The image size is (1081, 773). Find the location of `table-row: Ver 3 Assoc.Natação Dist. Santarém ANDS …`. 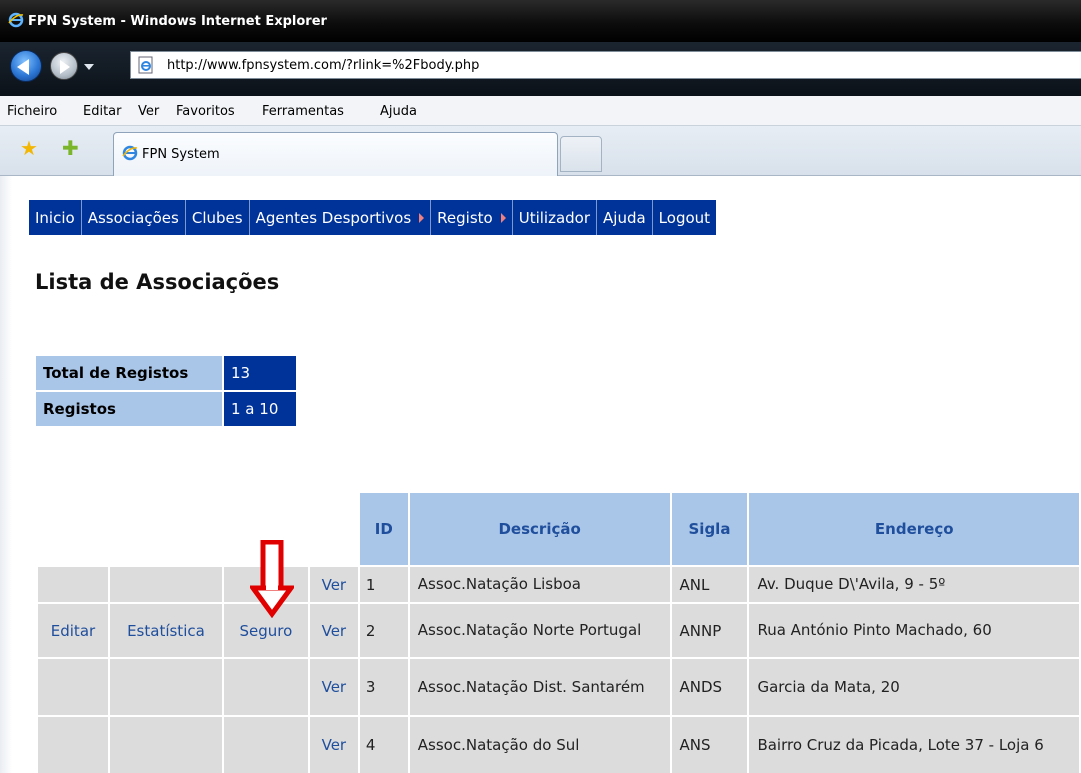

table-row: Ver 3 Assoc.Natação Dist. Santarém ANDS … is located at coordinates (558, 687).